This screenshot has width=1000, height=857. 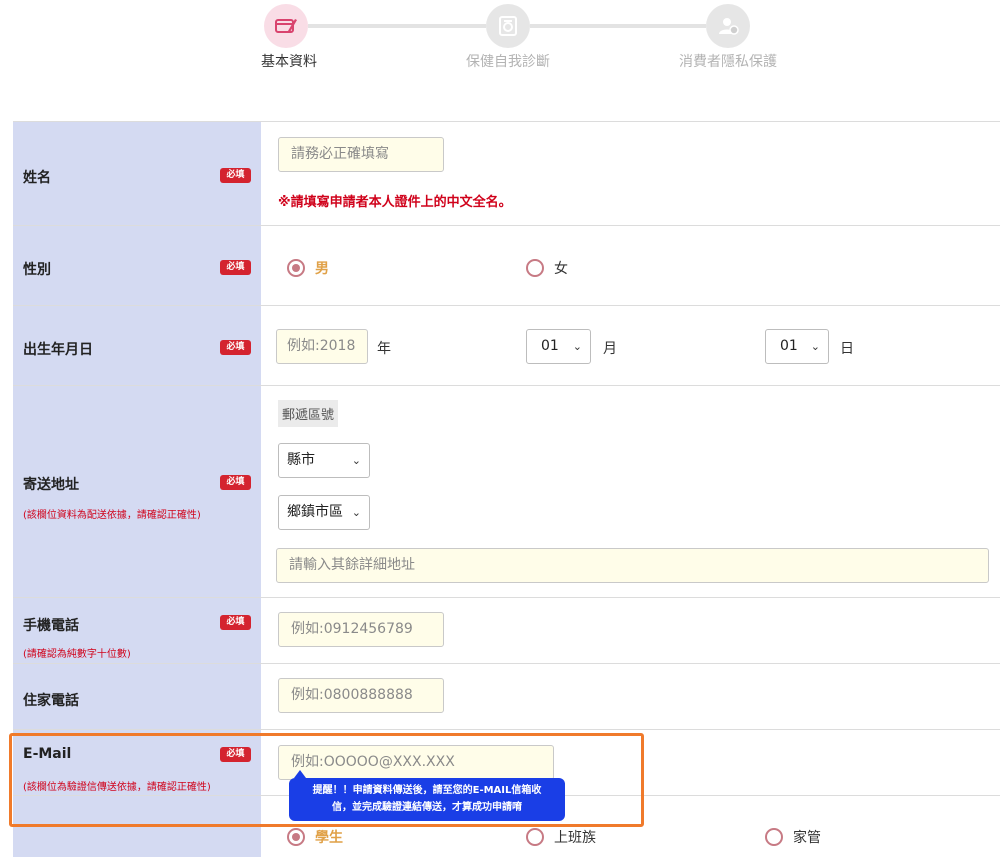 I want to click on address-label: 寄送地址, so click(x=51, y=485).